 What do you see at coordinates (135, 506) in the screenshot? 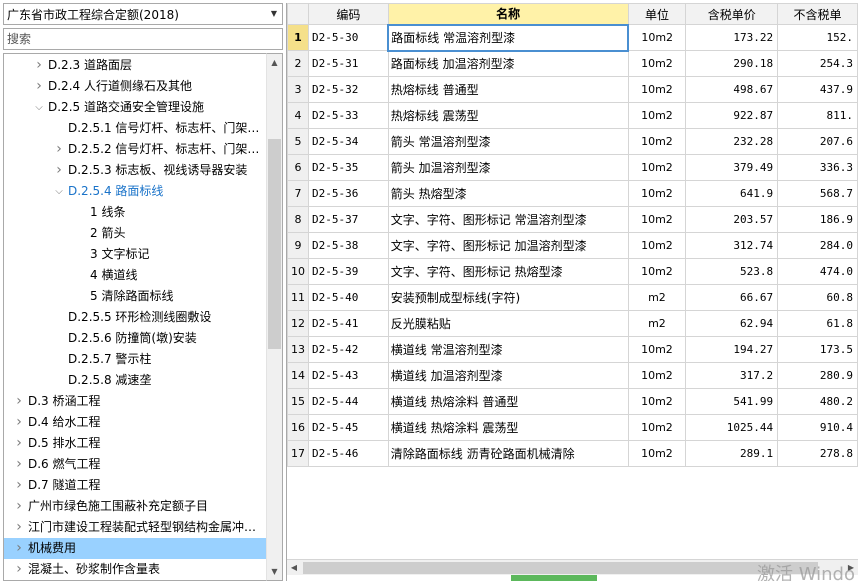
I see `tree-node: › 广州市绿色施工围蔽补充定额子目` at bounding box center [135, 506].